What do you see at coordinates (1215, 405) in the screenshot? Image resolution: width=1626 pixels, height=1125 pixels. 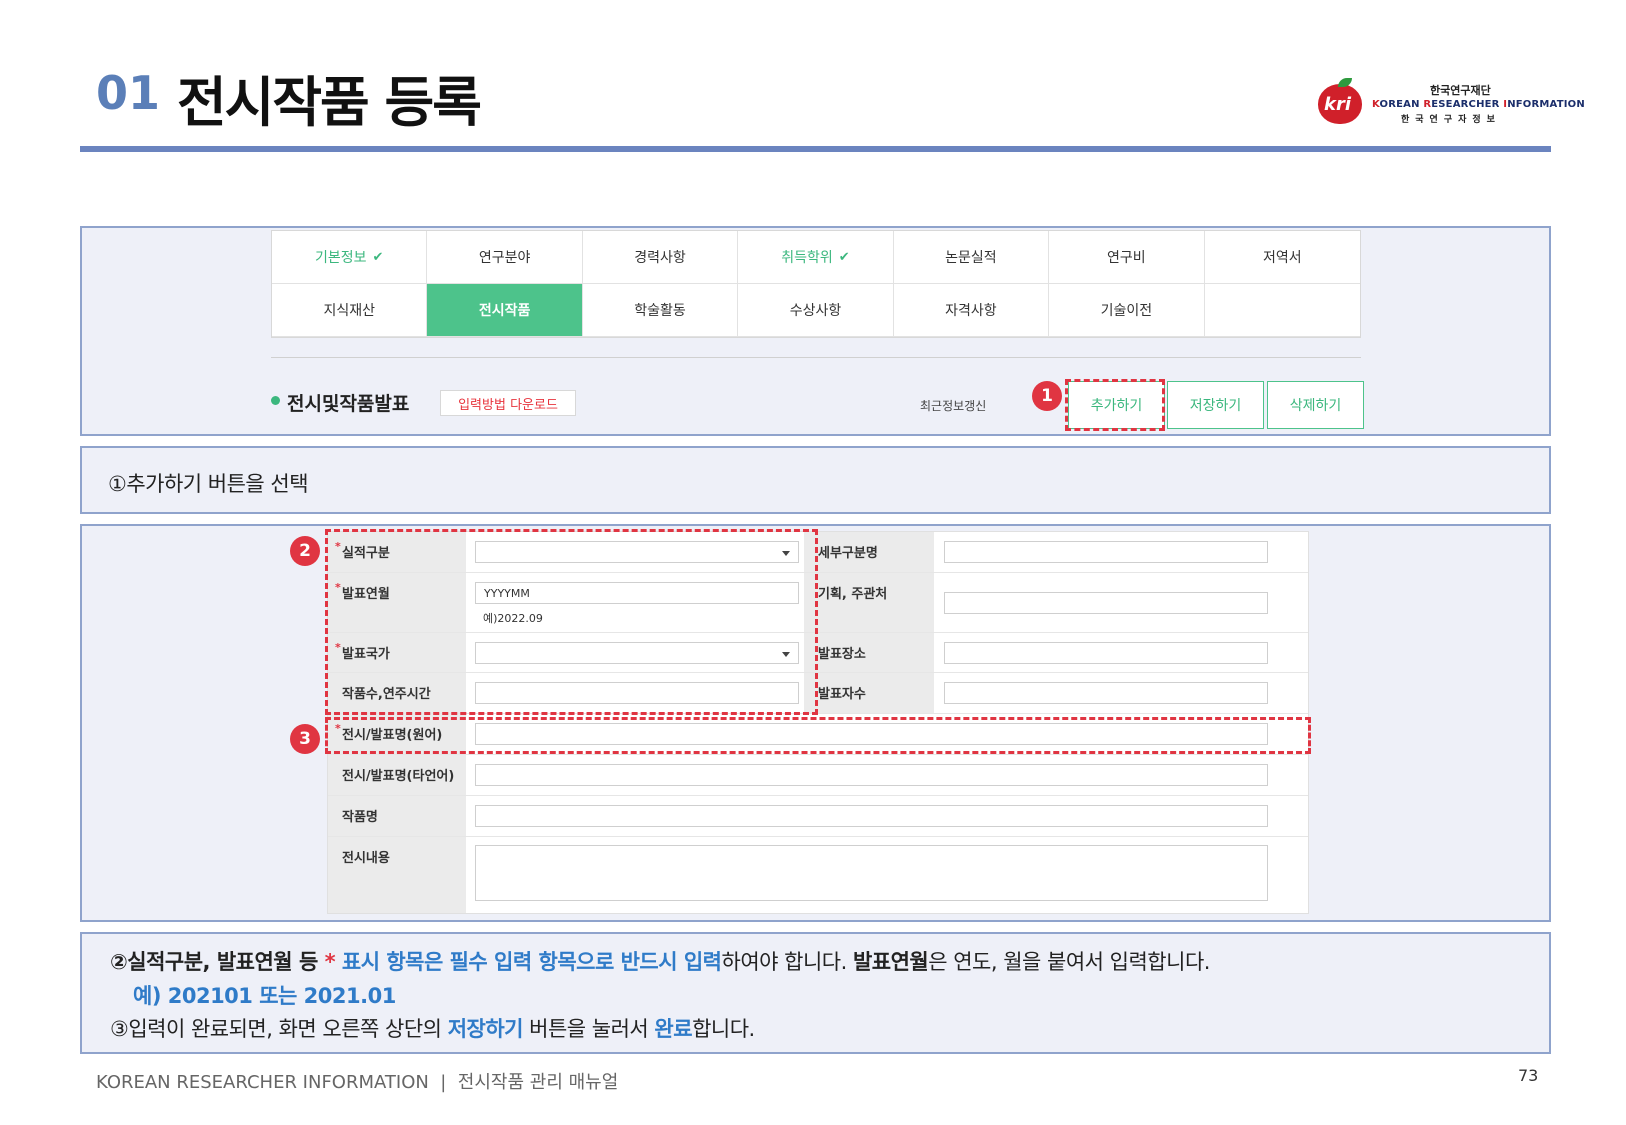 I see `save-button: 저장하기` at bounding box center [1215, 405].